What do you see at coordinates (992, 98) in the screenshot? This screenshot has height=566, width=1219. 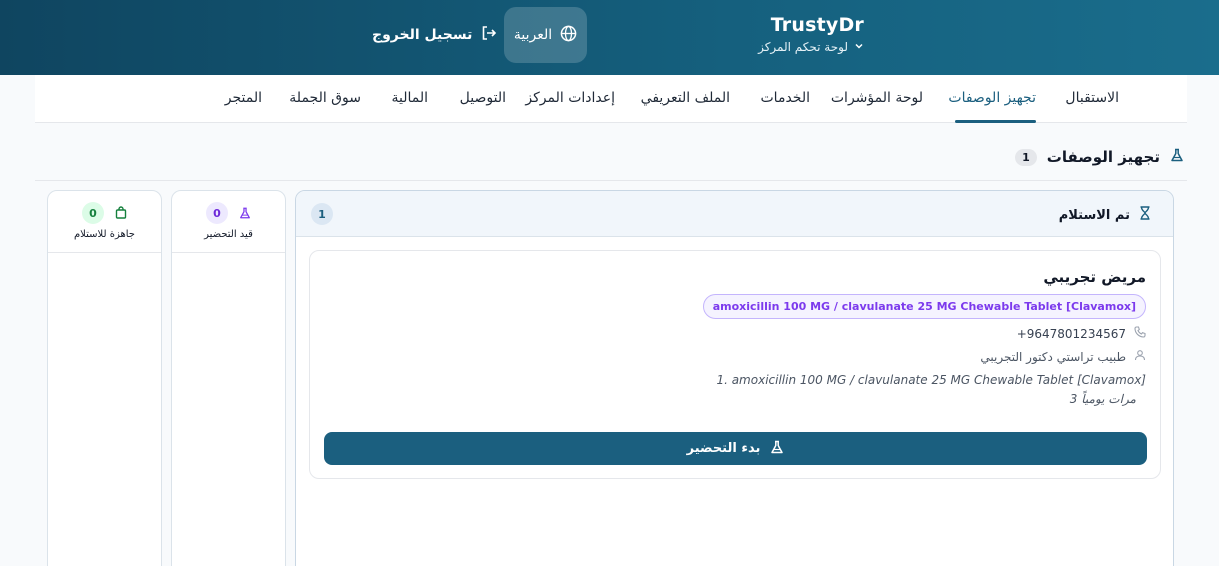 I see `tab-prescription-prep: تجهيز الوصفات` at bounding box center [992, 98].